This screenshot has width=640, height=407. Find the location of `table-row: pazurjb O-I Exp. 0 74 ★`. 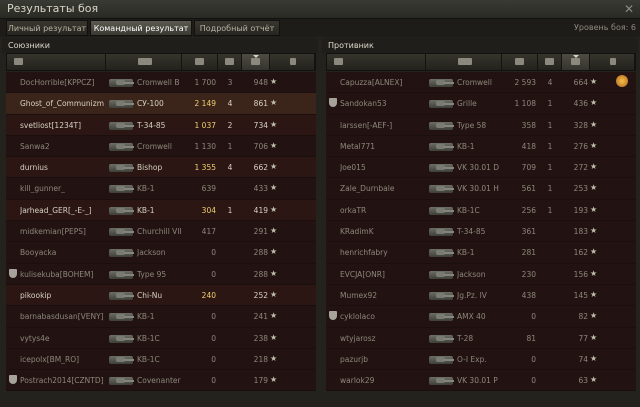

table-row: pazurjb O-I Exp. 0 74 ★ is located at coordinates (481, 359).